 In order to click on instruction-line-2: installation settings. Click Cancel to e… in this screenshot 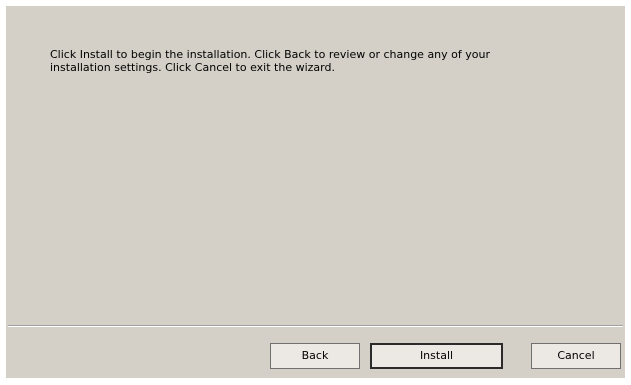, I will do `click(192, 67)`.